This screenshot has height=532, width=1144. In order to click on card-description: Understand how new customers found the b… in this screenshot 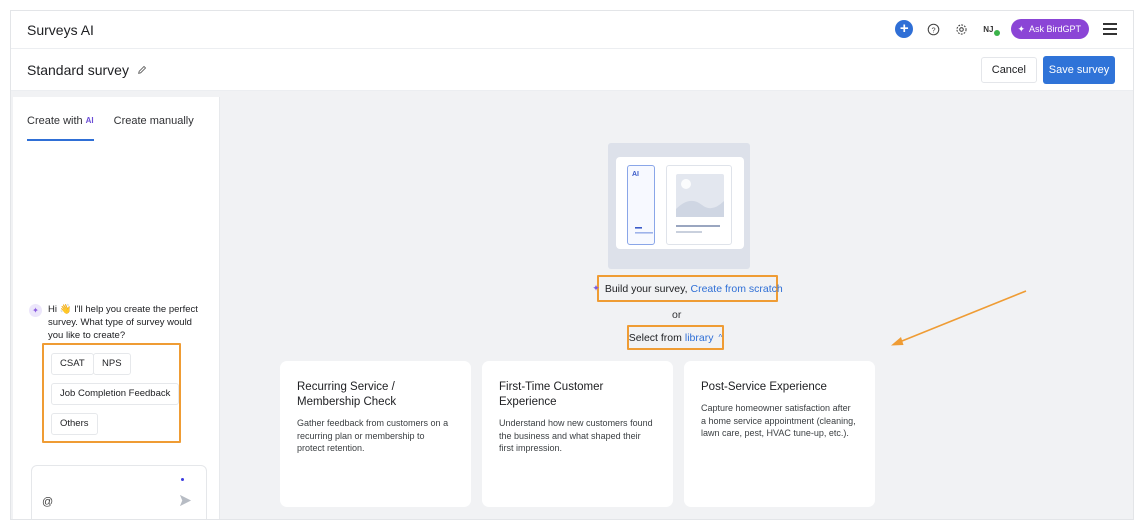, I will do `click(576, 435)`.